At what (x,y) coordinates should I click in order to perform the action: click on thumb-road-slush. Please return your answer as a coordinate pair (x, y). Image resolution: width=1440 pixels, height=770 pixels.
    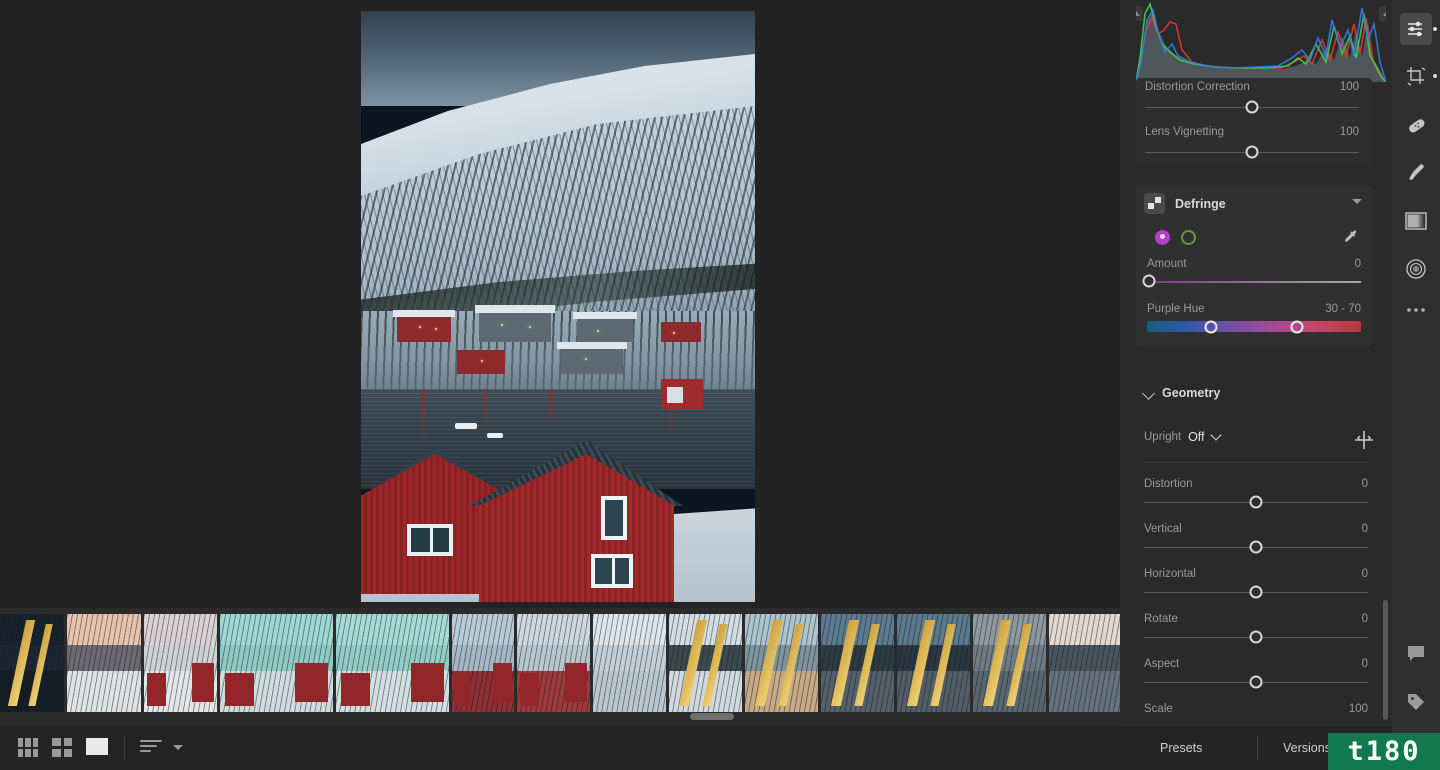
    Looking at the image, I should click on (781, 663).